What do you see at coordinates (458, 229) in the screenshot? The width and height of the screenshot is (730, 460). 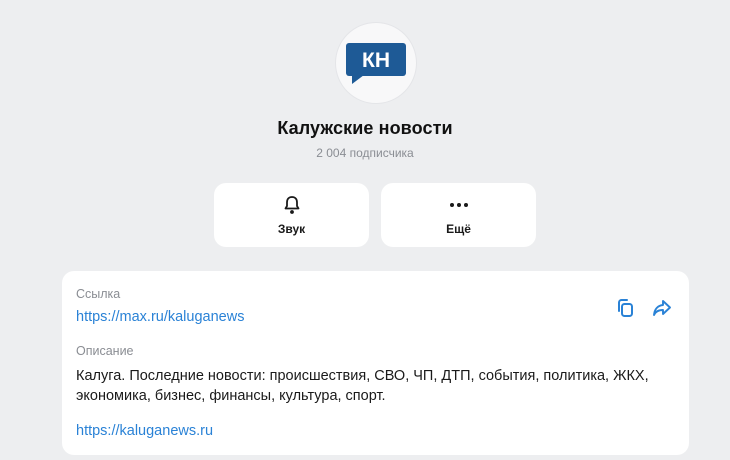 I see `more-button-label: Ещё` at bounding box center [458, 229].